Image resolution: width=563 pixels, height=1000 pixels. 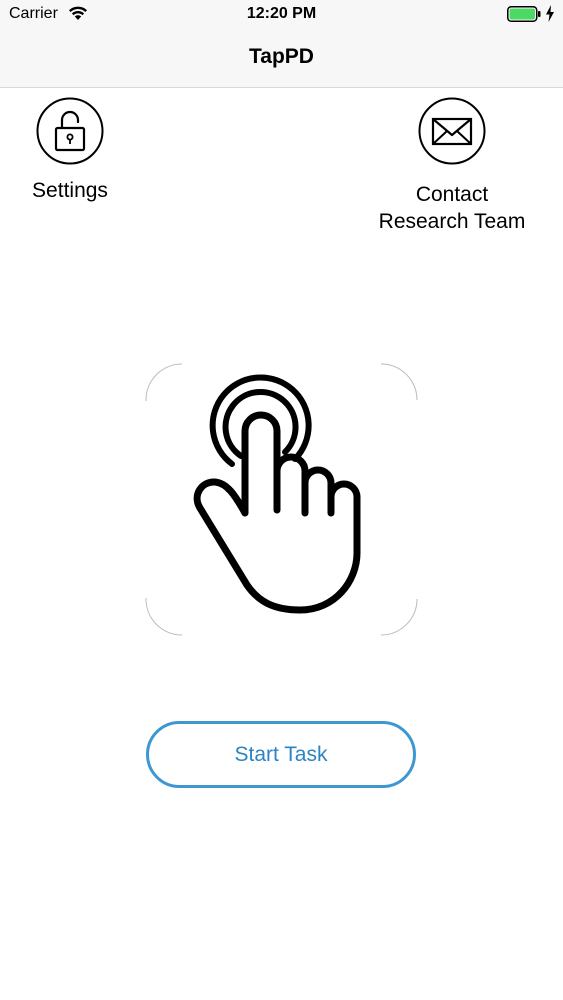 I want to click on contact-research-team-button: Contact Research Team, so click(x=452, y=166).